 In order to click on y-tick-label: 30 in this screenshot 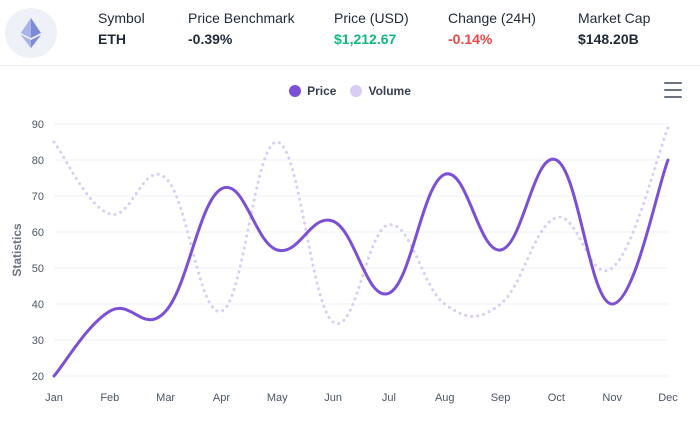, I will do `click(38, 341)`.